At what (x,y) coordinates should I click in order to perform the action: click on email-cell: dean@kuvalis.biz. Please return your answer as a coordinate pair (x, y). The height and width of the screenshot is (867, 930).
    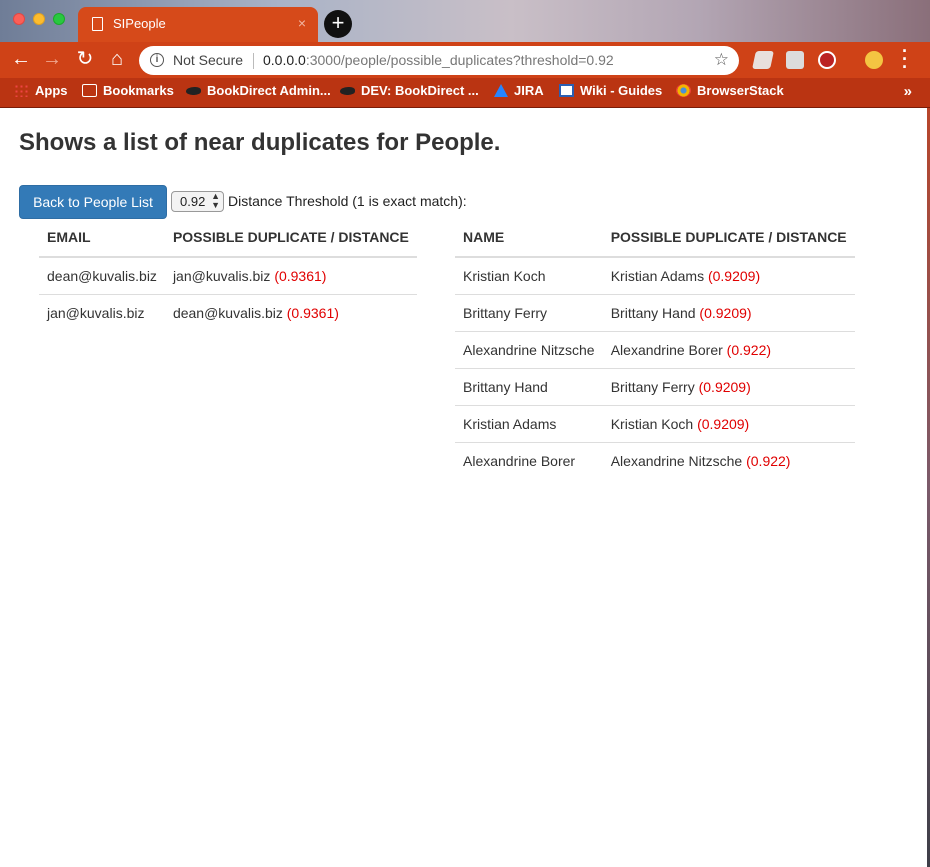
    Looking at the image, I should click on (102, 275).